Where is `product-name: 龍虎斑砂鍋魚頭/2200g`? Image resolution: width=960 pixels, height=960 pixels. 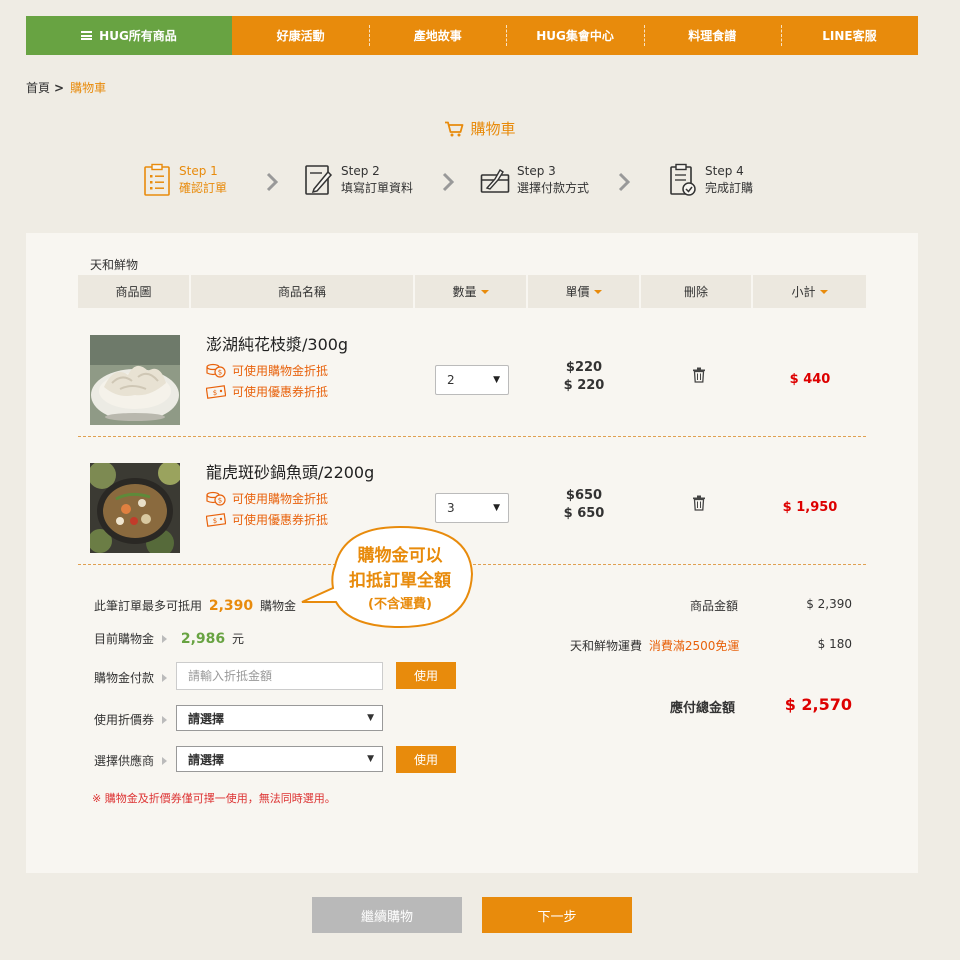 product-name: 龍虎斑砂鍋魚頭/2200g is located at coordinates (290, 471).